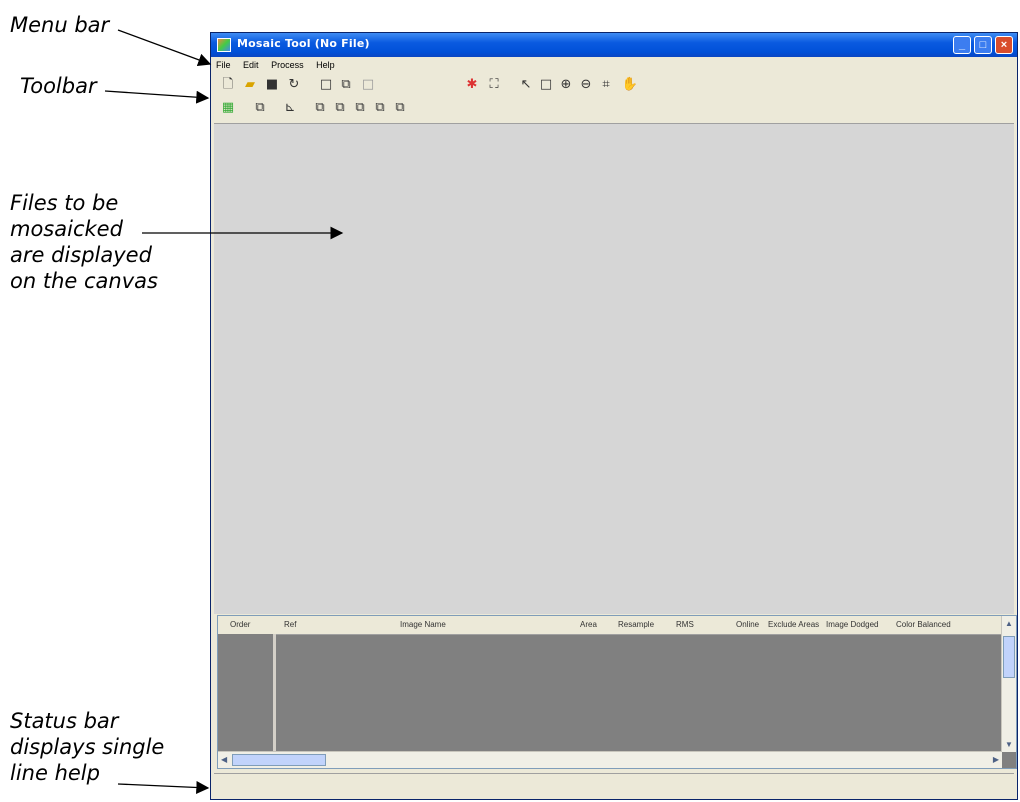 This screenshot has width=1020, height=802. Describe the element at coordinates (228, 85) in the screenshot. I see `new-file-icon: 🗋` at that location.